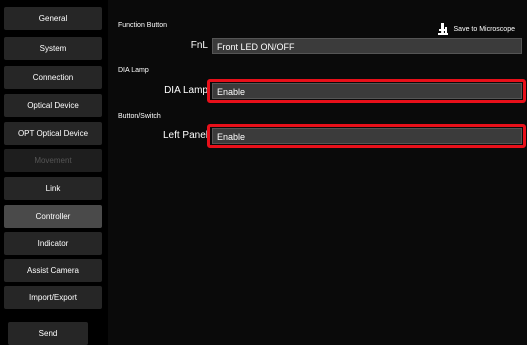 This screenshot has width=527, height=345. Describe the element at coordinates (366, 91) in the screenshot. I see `dia-lamp-highlight` at that location.